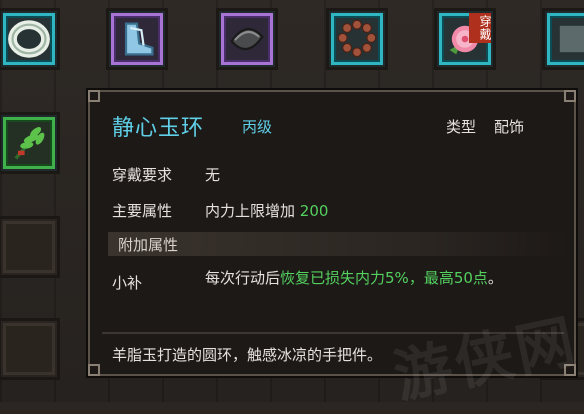  Describe the element at coordinates (142, 211) in the screenshot. I see `main-attribute-label: 主要属性` at that location.